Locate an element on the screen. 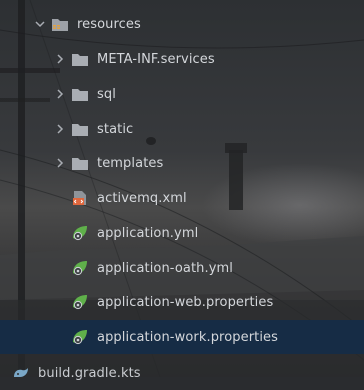 This screenshot has height=390, width=364. tree-item-activemq-xml: activemq.xml is located at coordinates (182, 198).